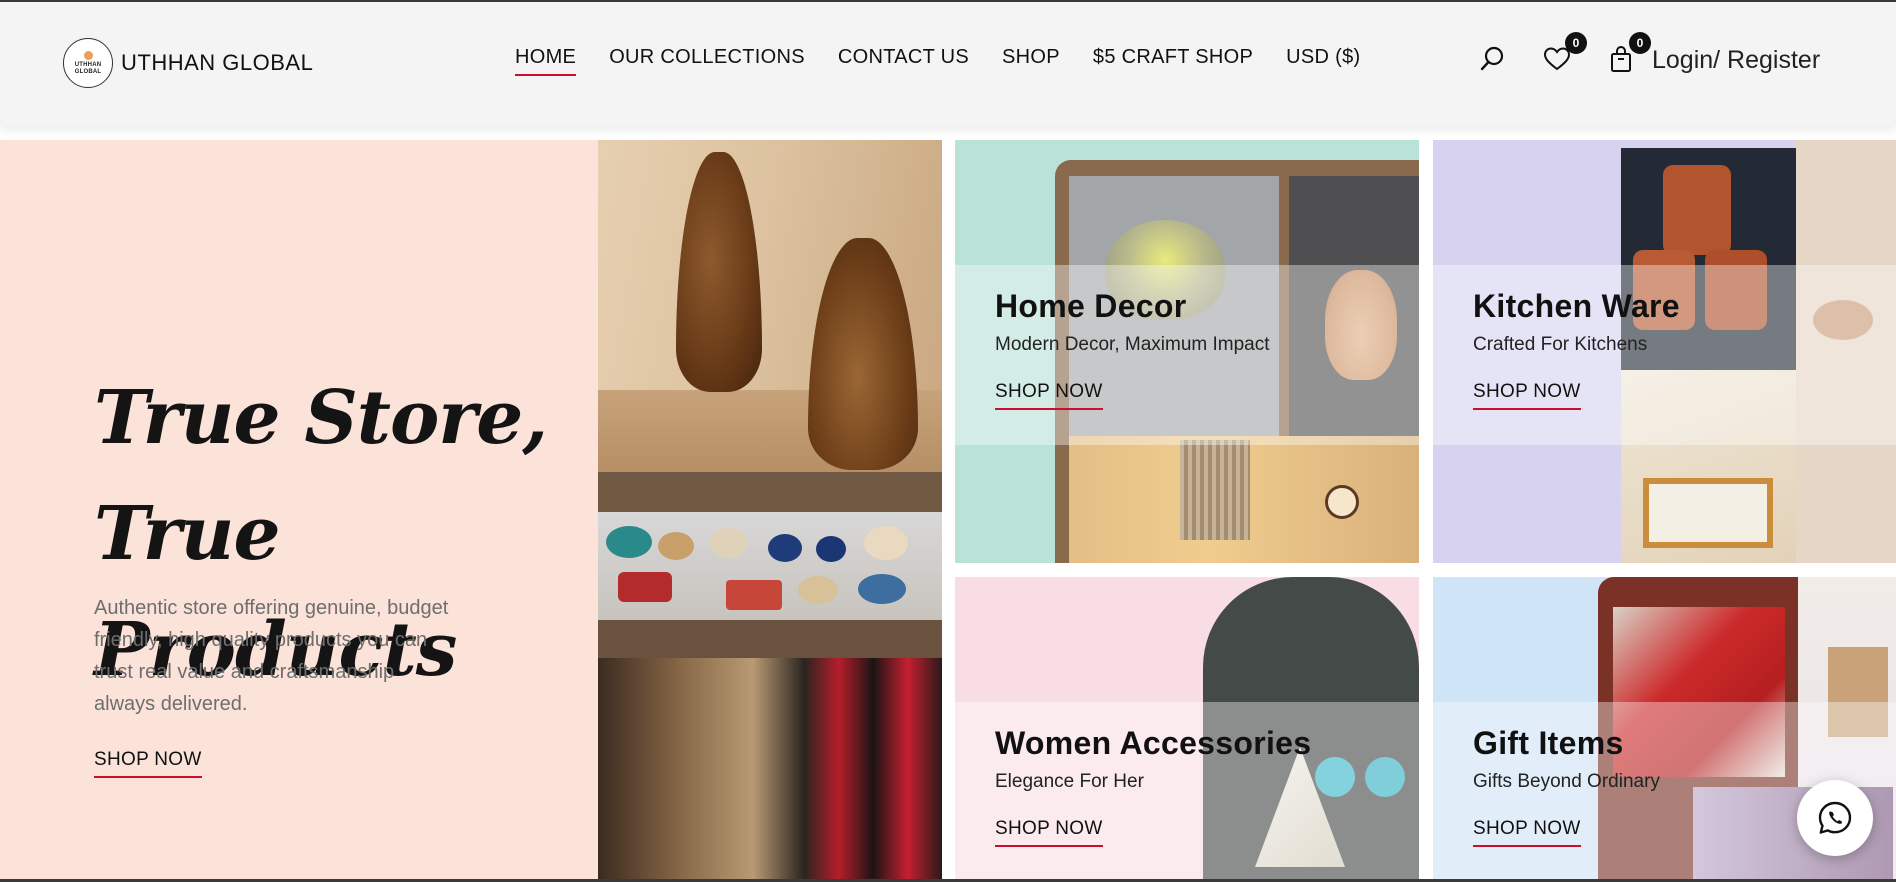 The height and width of the screenshot is (882, 1896). Describe the element at coordinates (217, 62) in the screenshot. I see `brand-name: UTHHAN GLOBAL` at that location.